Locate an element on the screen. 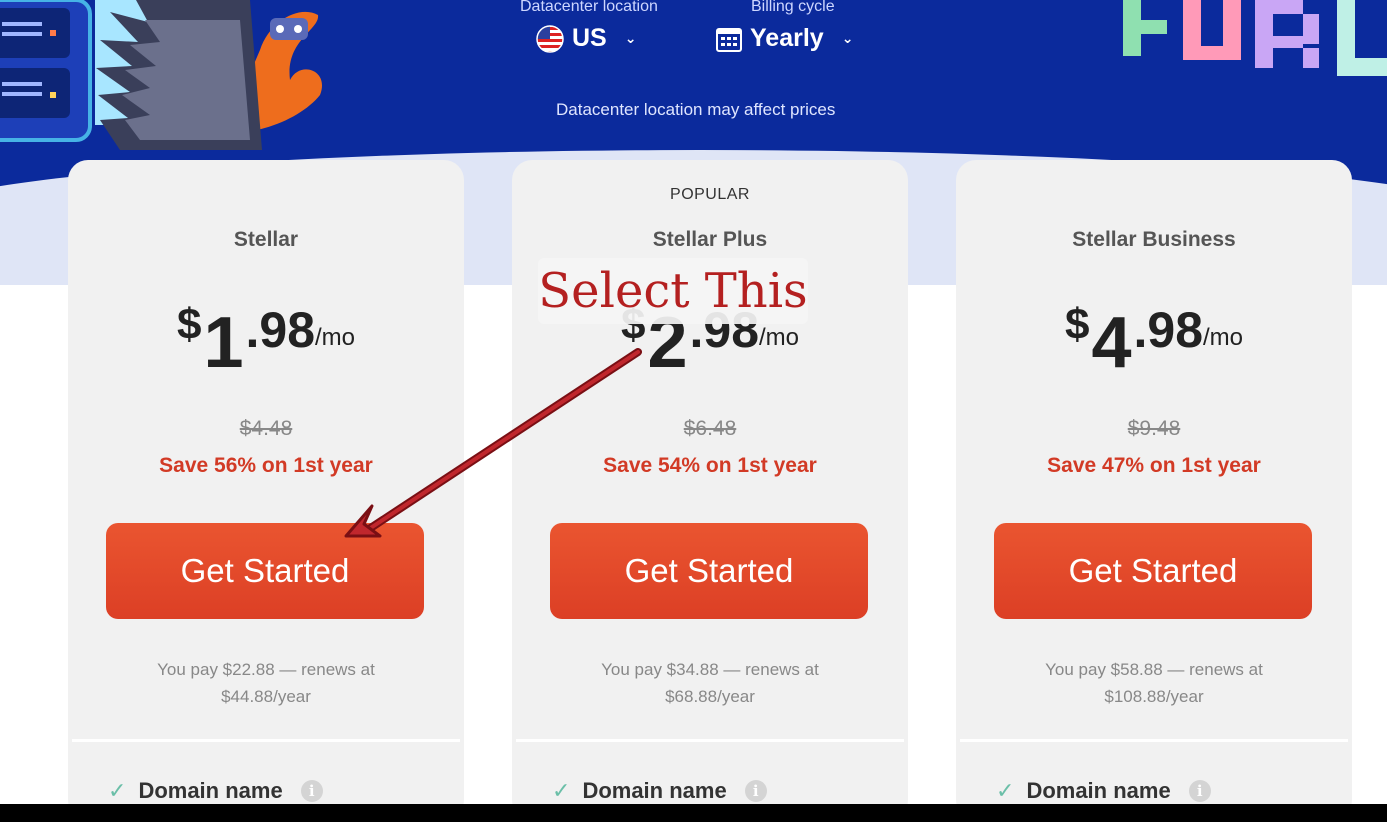 This screenshot has height=822, width=1387. renew-line: You pay $58.88 — renews at is located at coordinates (1154, 669).